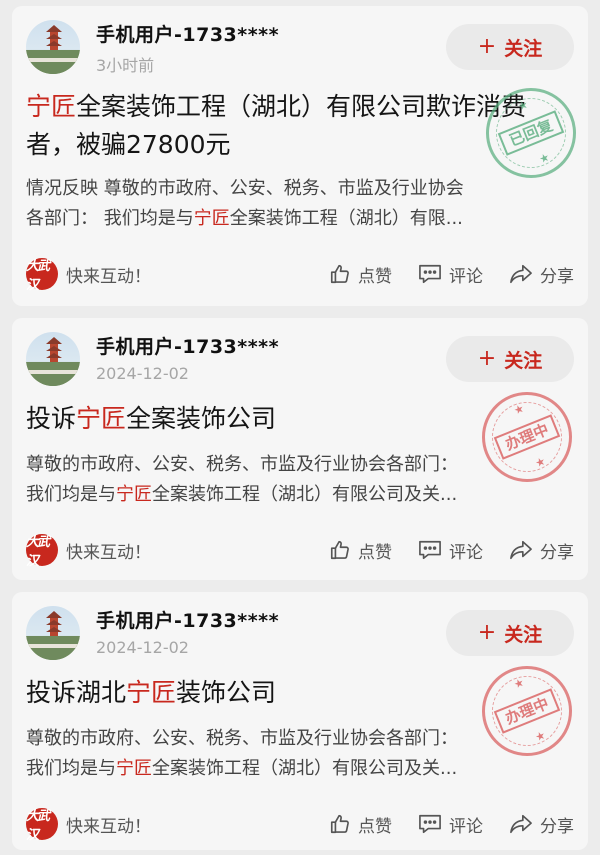 The image size is (600, 855). I want to click on title-text: 全案装饰工程（湖北）有限公司欺诈消费者，被骗27800元, so click(276, 125).